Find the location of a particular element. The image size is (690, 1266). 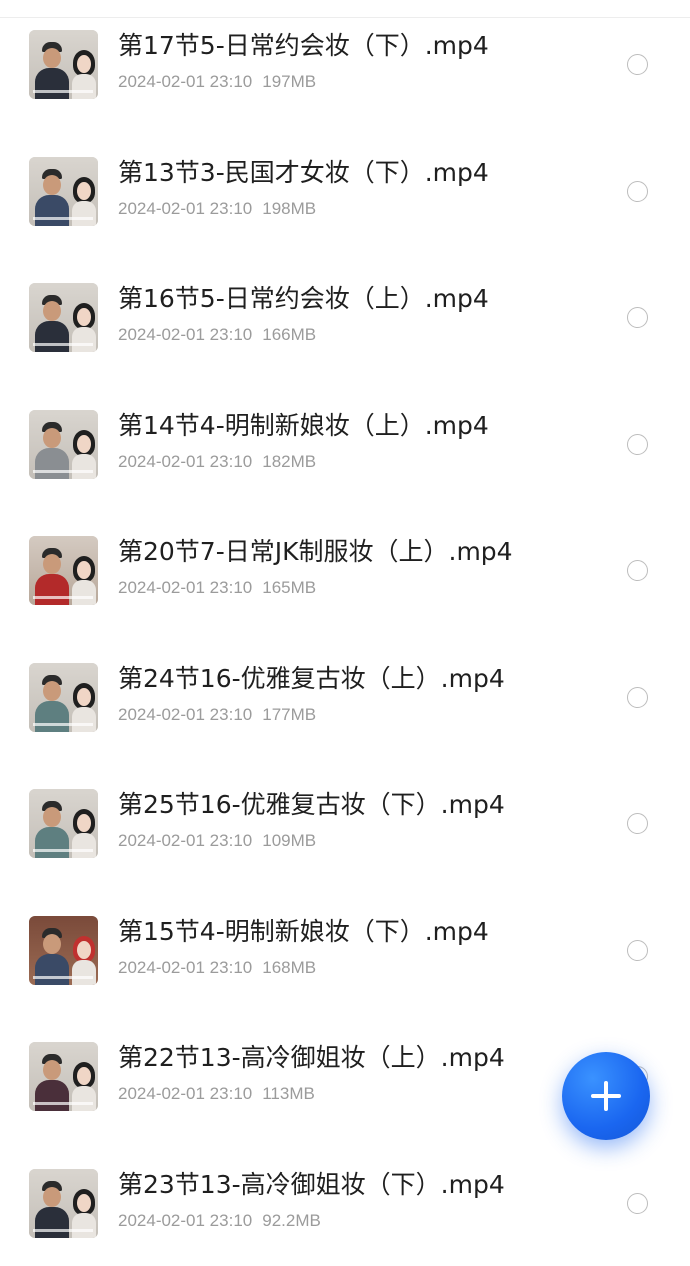

file-row: 第16节5-日常约会妆（上）.mp4 2024-02-01 23:10 166MB is located at coordinates (345, 316).